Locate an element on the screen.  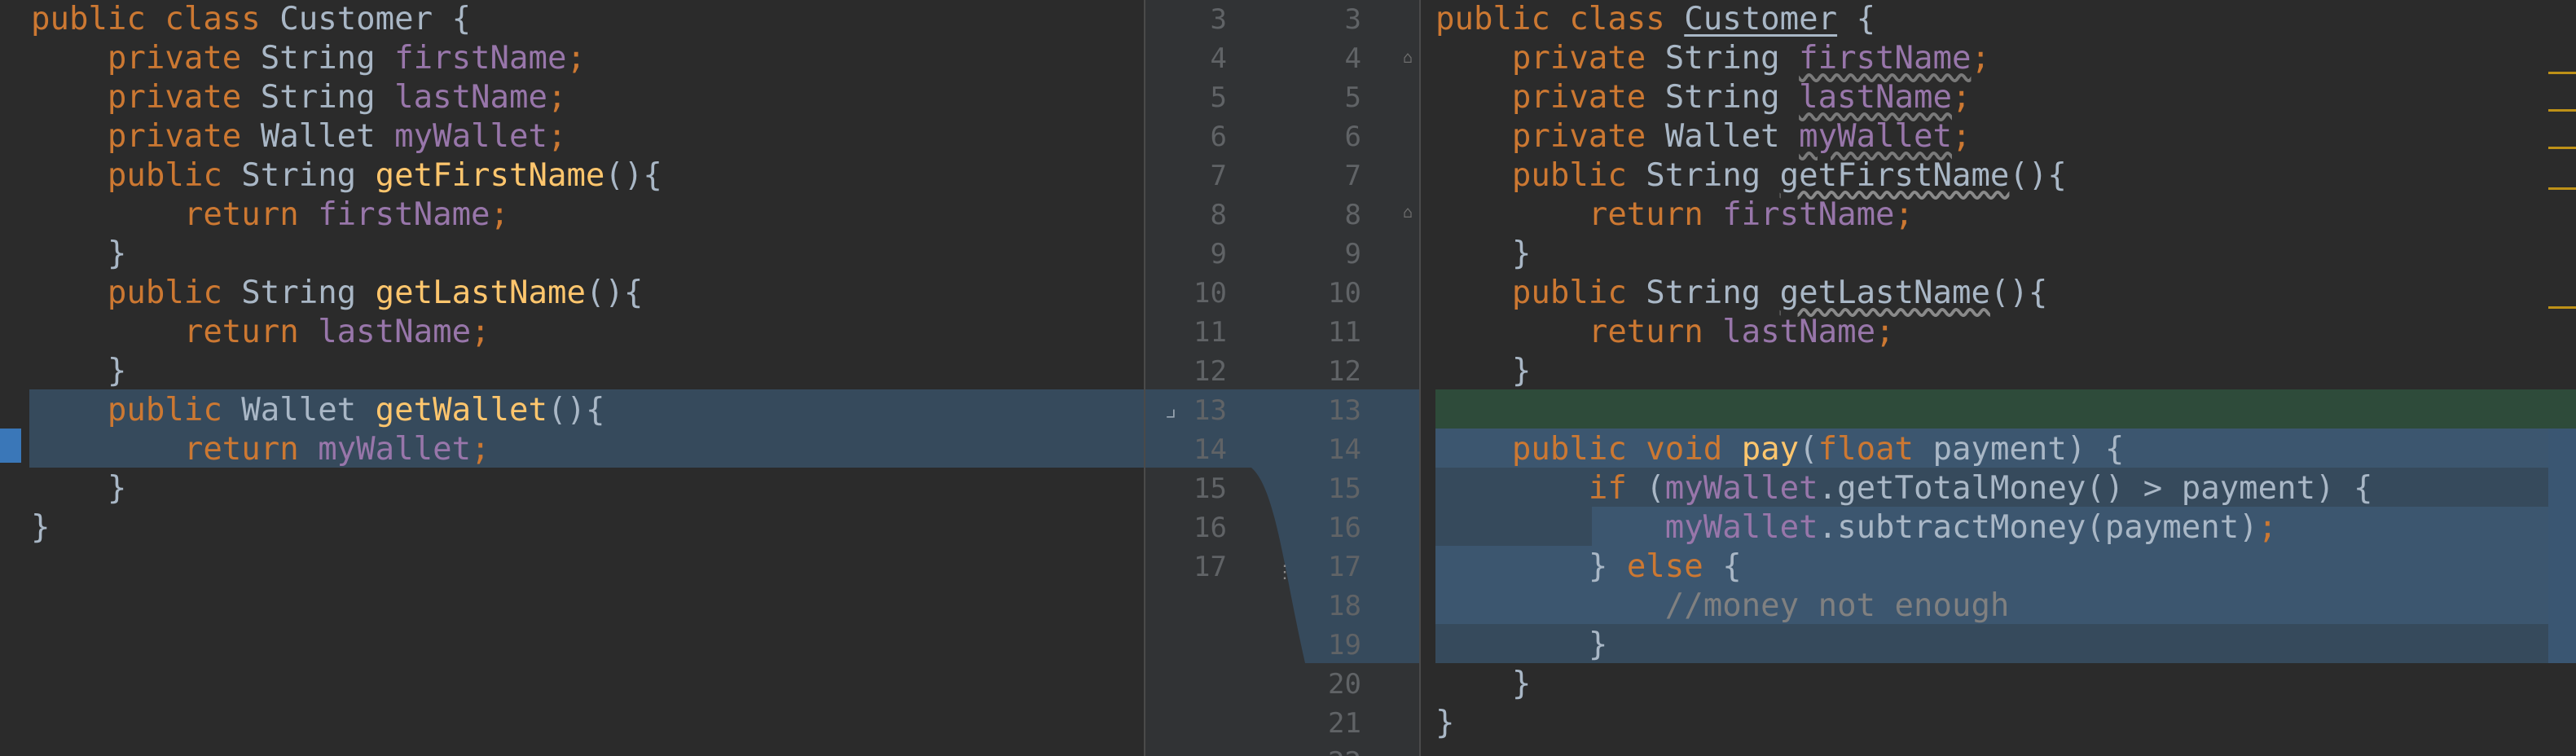
left-line-number: 11 is located at coordinates (1210, 332).